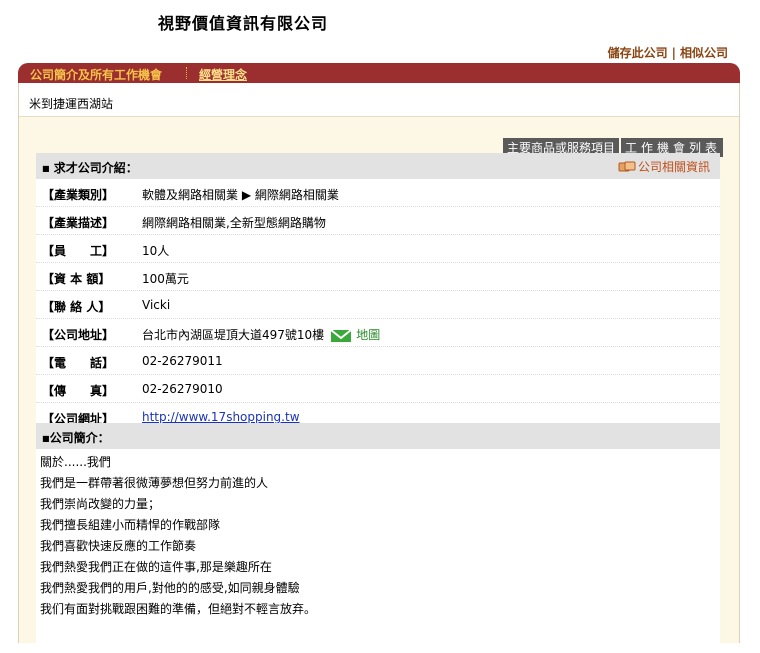 The image size is (760, 653). What do you see at coordinates (76, 279) in the screenshot?
I see `info-key: 【資 本 額】` at bounding box center [76, 279].